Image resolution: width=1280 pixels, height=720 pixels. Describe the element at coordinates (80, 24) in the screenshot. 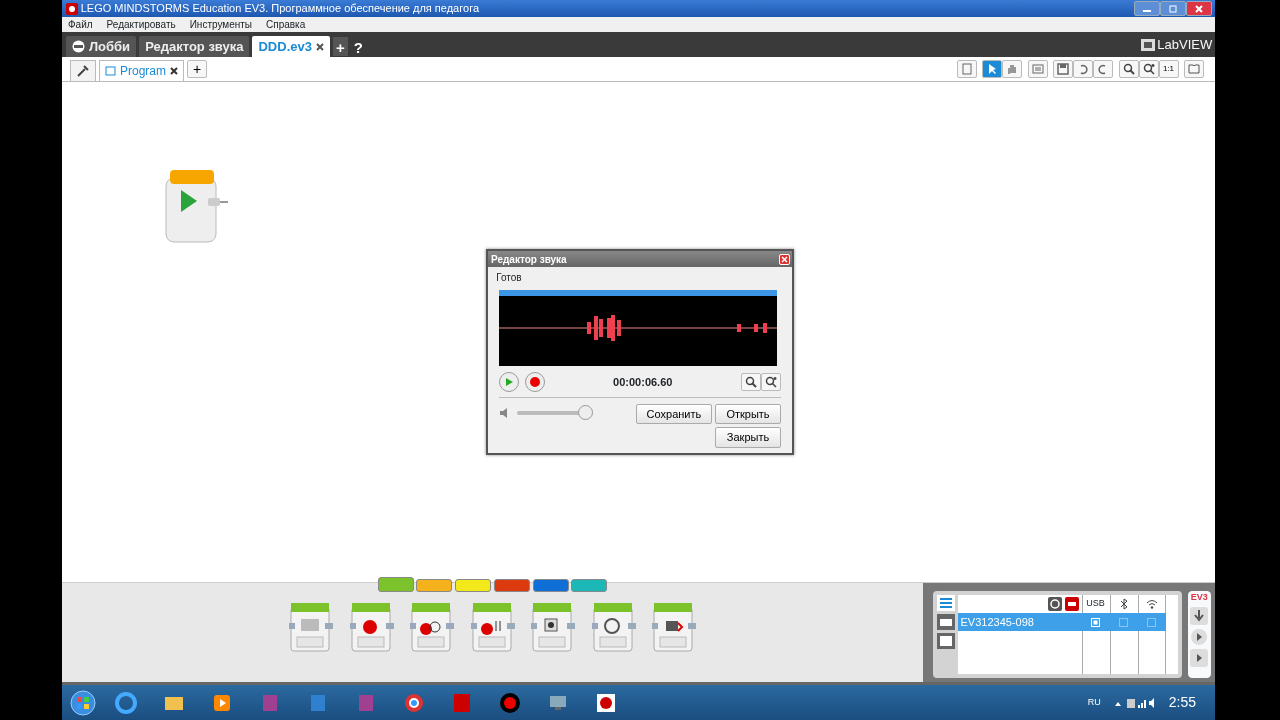

I see `menu-item: Файл` at that location.